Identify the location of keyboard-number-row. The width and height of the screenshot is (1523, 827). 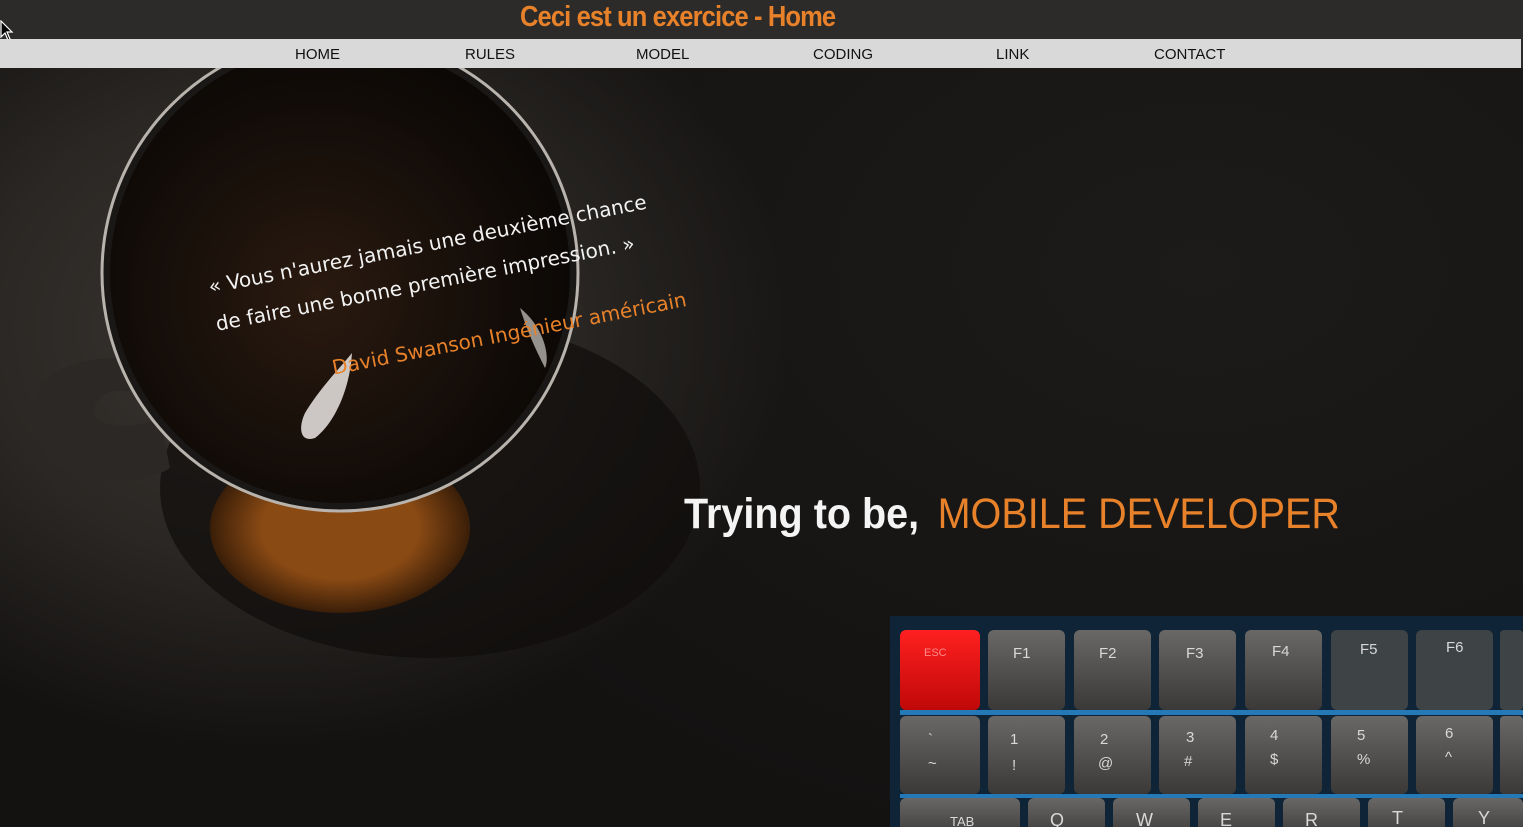
(1211, 755).